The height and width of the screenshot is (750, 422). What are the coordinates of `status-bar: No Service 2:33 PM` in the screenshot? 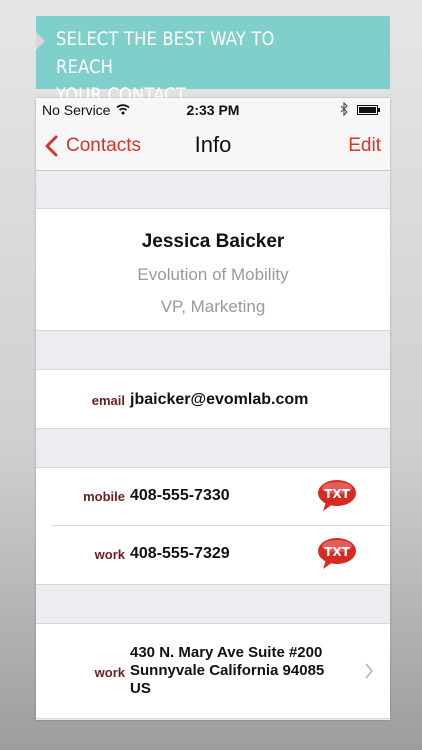 It's located at (213, 110).